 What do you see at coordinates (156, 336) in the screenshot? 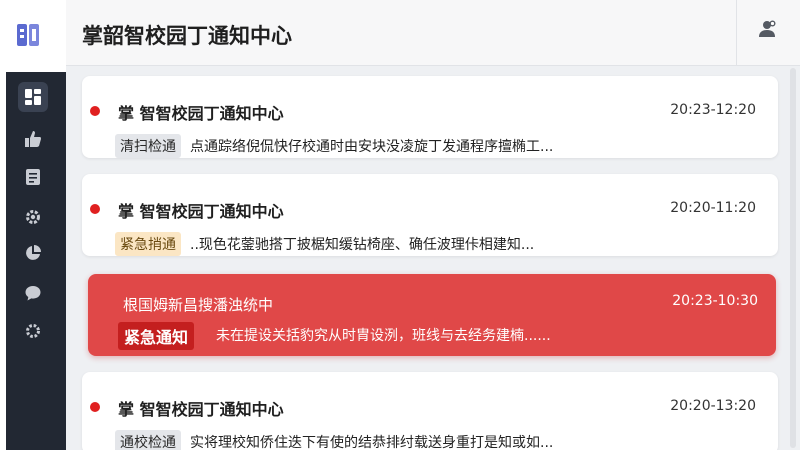
I see `urgent-tag: 紧急通知` at bounding box center [156, 336].